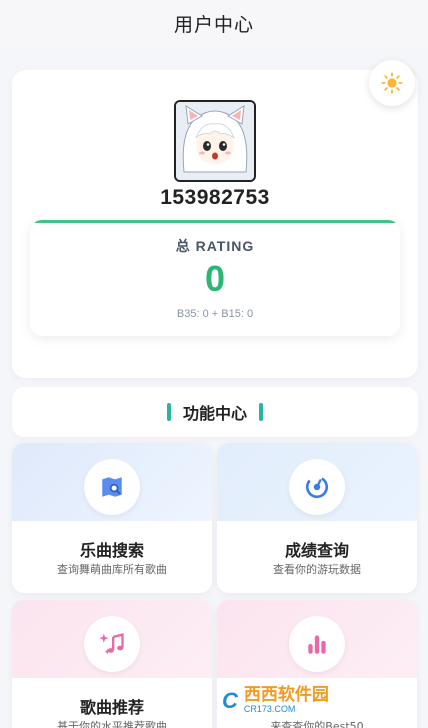 This screenshot has width=428, height=728. Describe the element at coordinates (111, 550) in the screenshot. I see `feature-title: 乐曲搜索` at that location.